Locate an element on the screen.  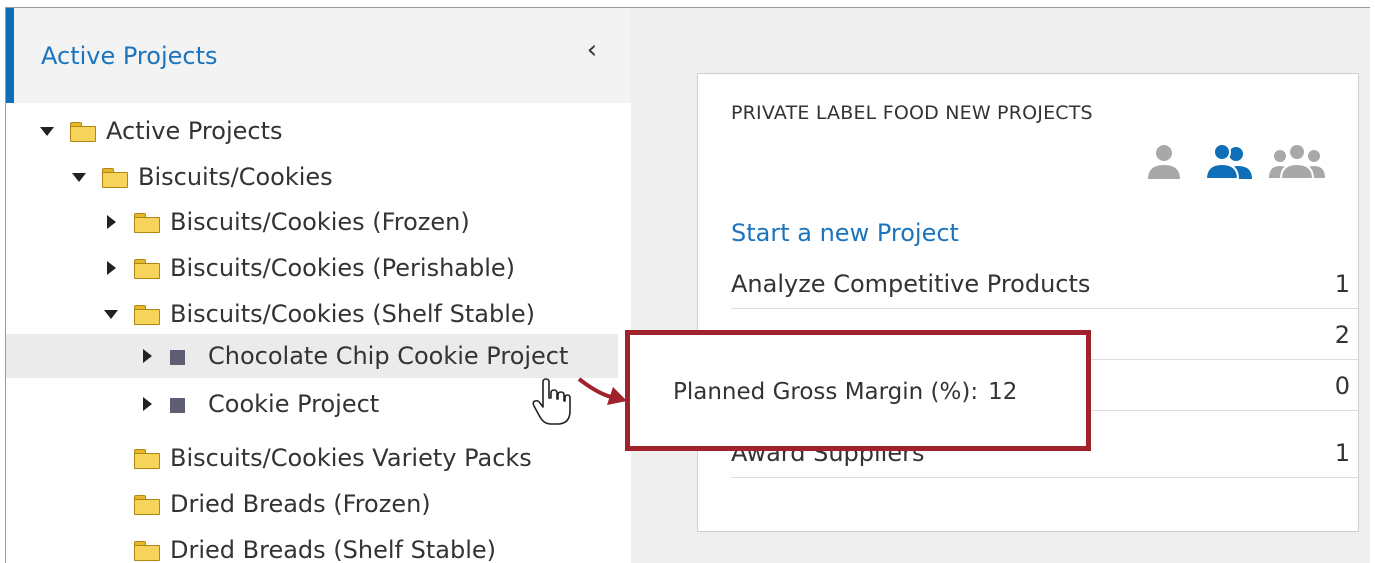
hand-pointer-icon is located at coordinates (551, 401).